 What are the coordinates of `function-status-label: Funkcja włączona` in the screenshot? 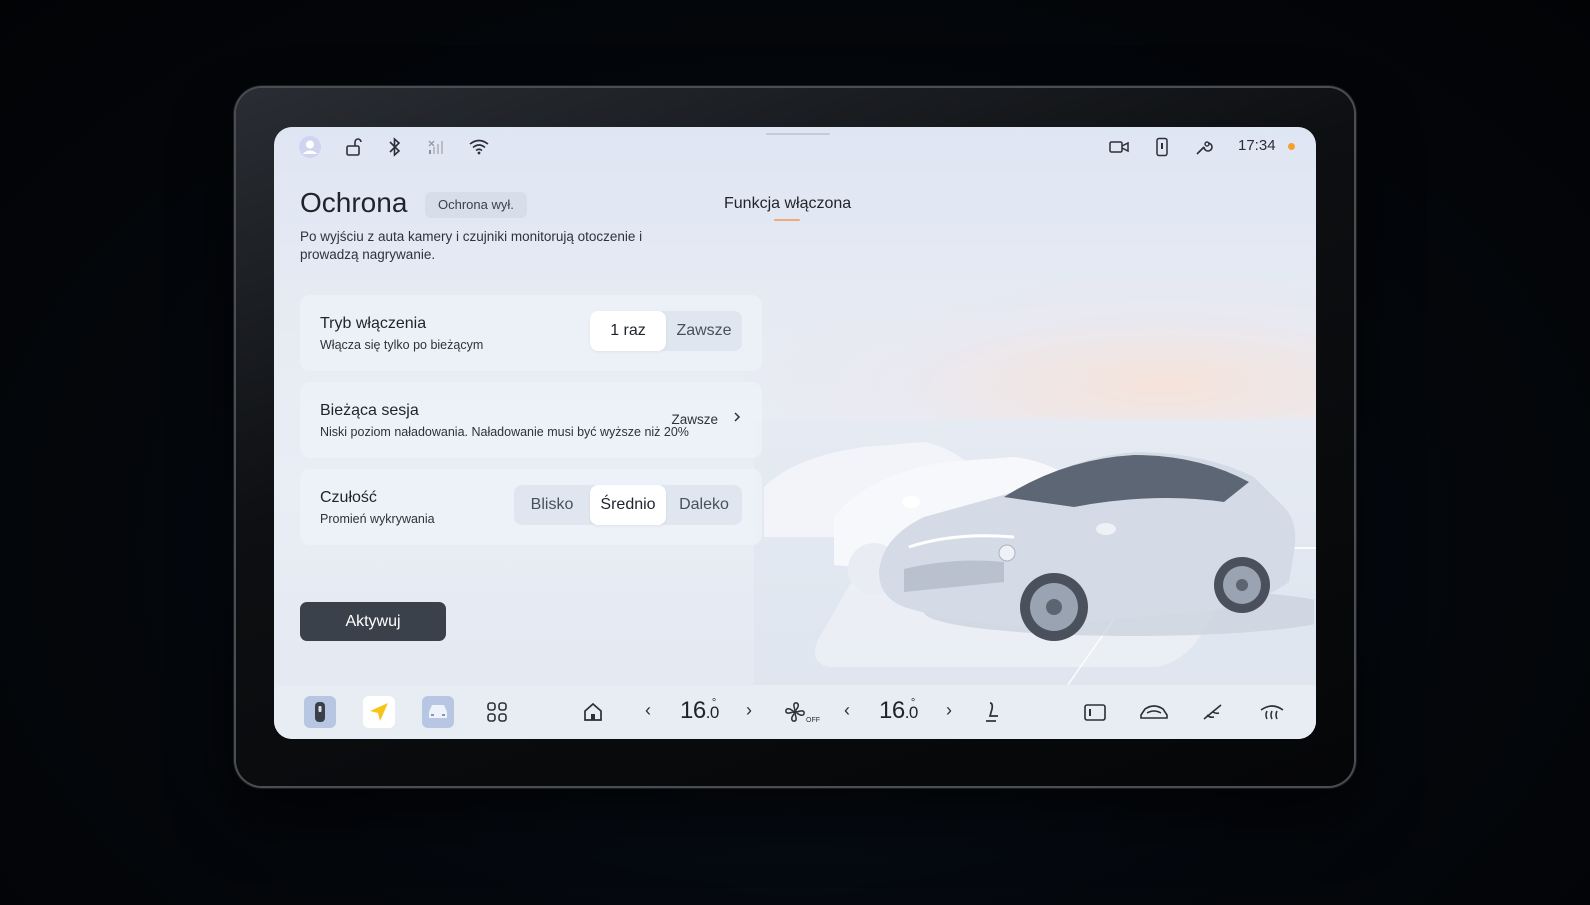 It's located at (788, 203).